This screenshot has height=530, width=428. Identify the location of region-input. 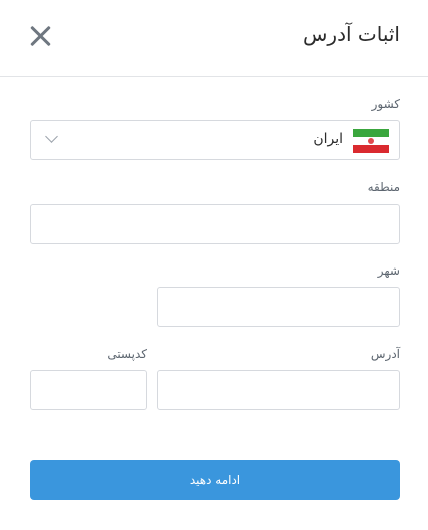
(215, 224).